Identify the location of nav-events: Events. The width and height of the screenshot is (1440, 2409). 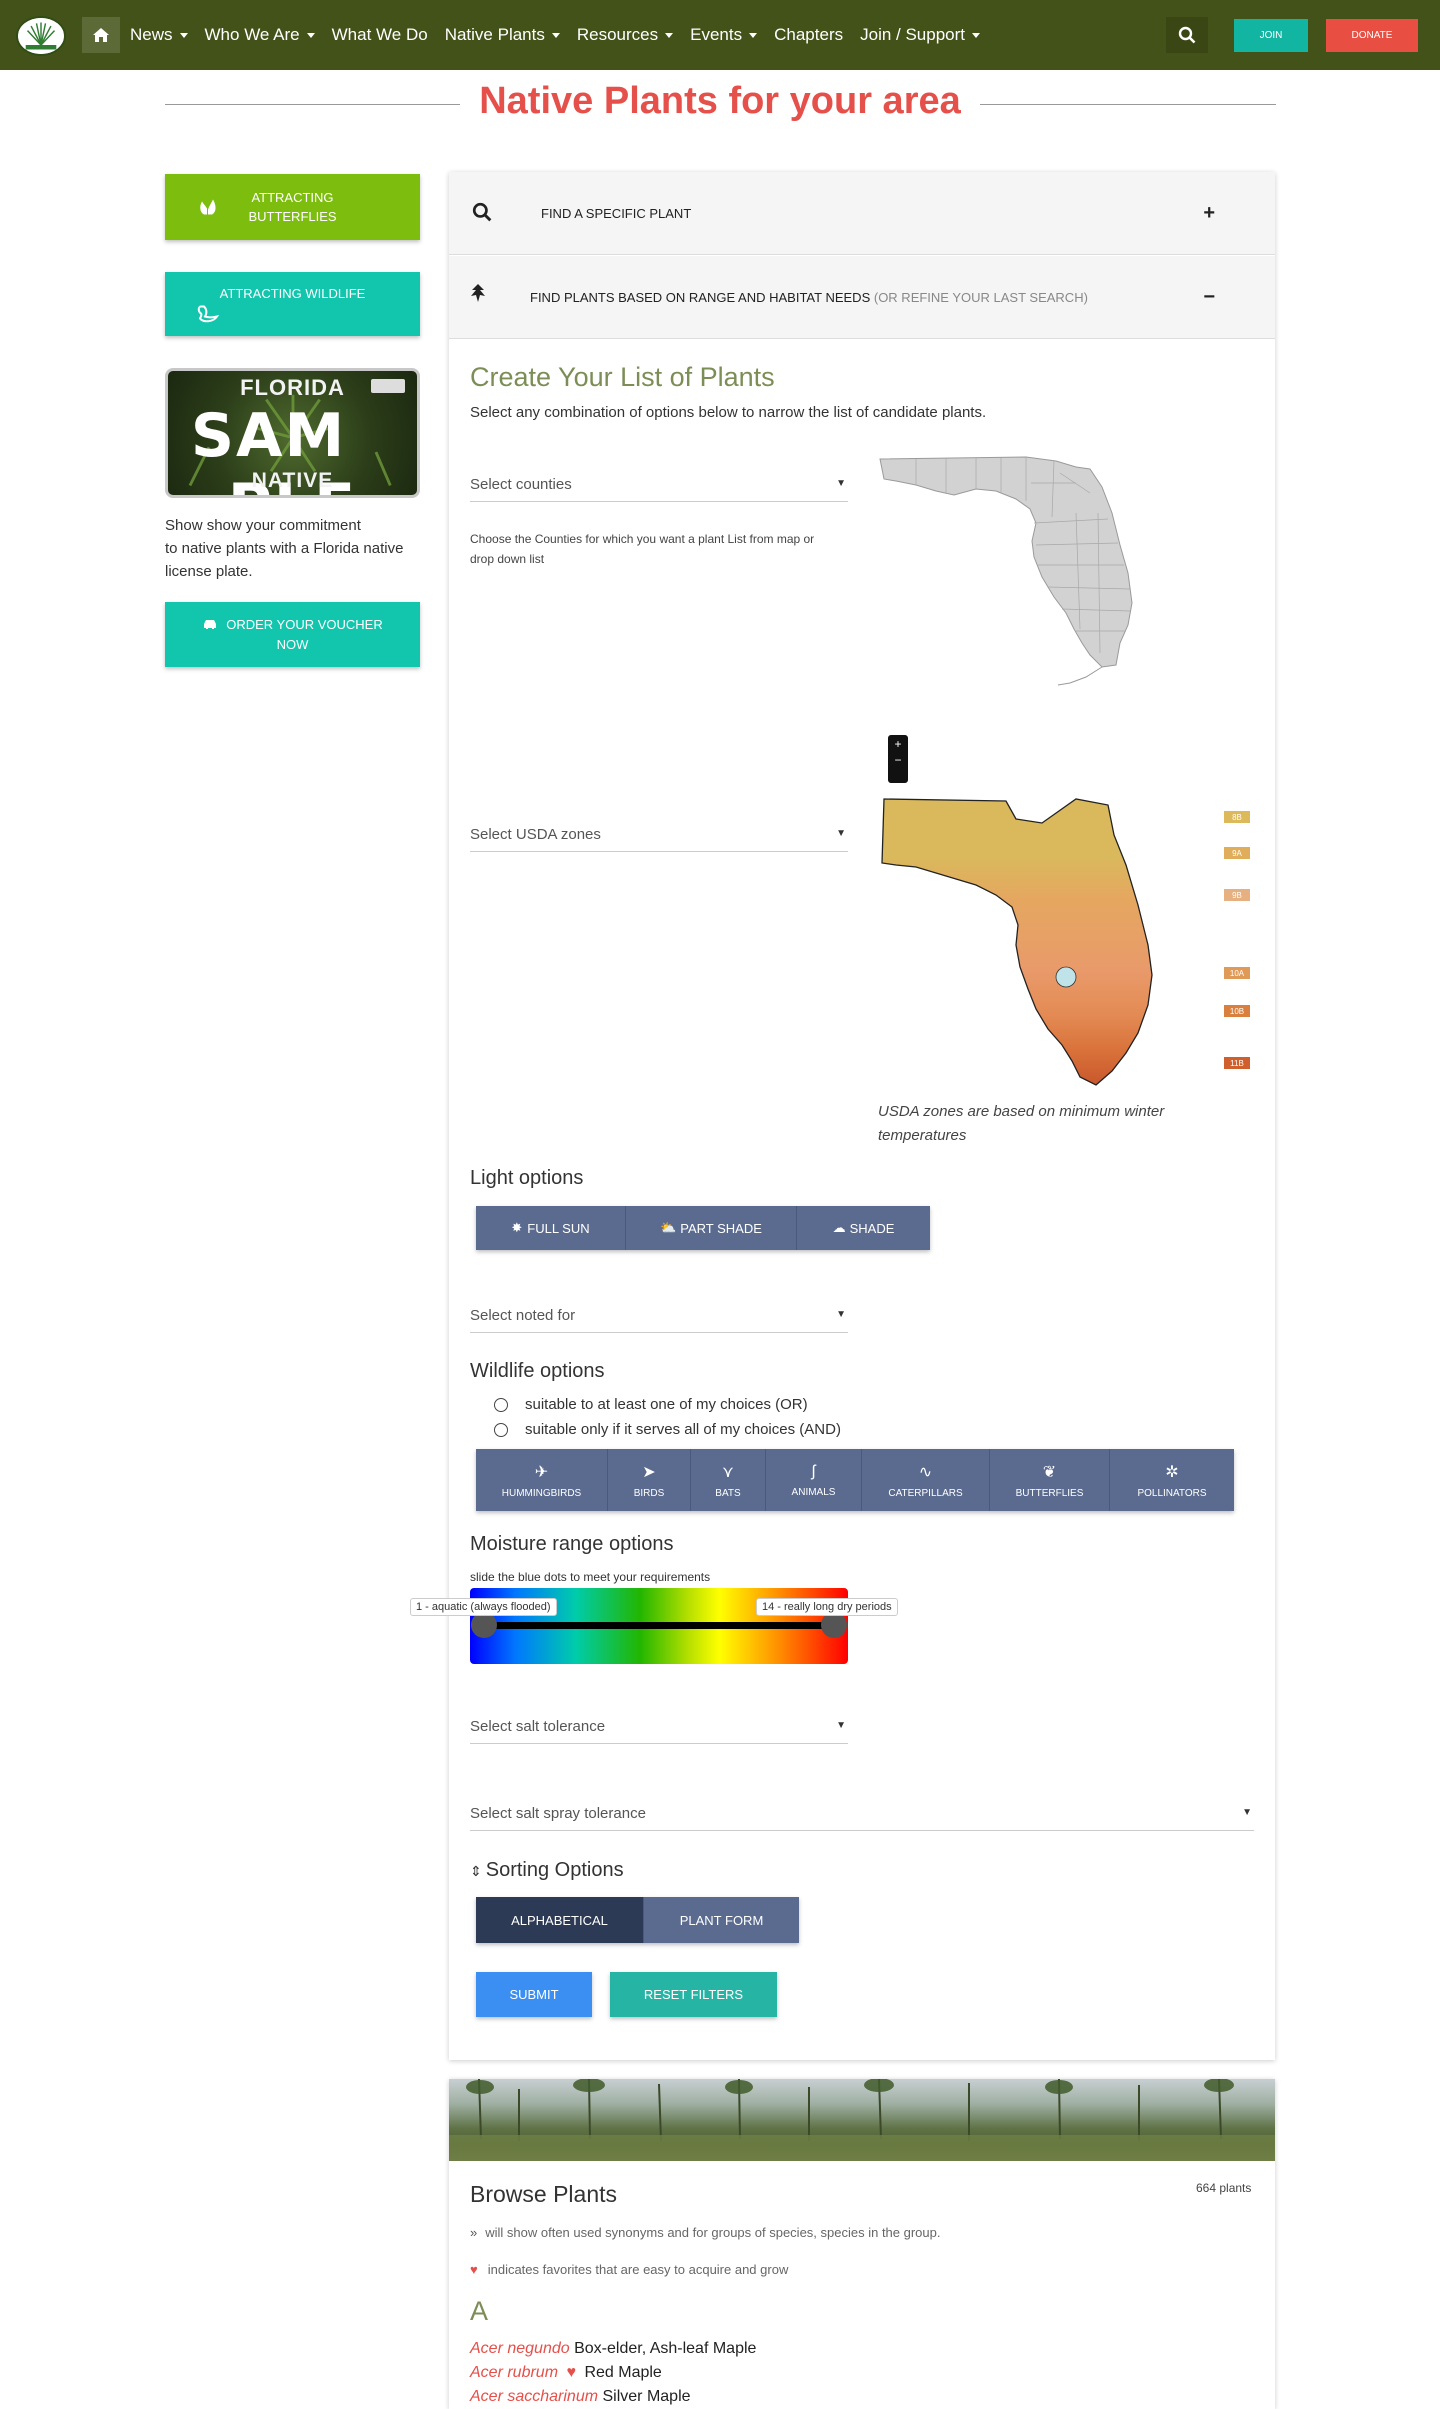
(724, 35).